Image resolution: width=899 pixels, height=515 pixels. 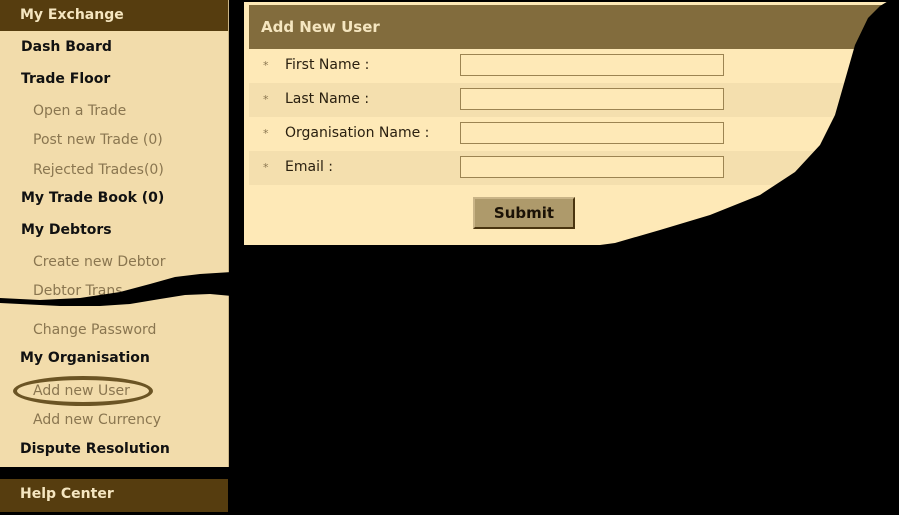 What do you see at coordinates (524, 213) in the screenshot?
I see `submit-button: Submit` at bounding box center [524, 213].